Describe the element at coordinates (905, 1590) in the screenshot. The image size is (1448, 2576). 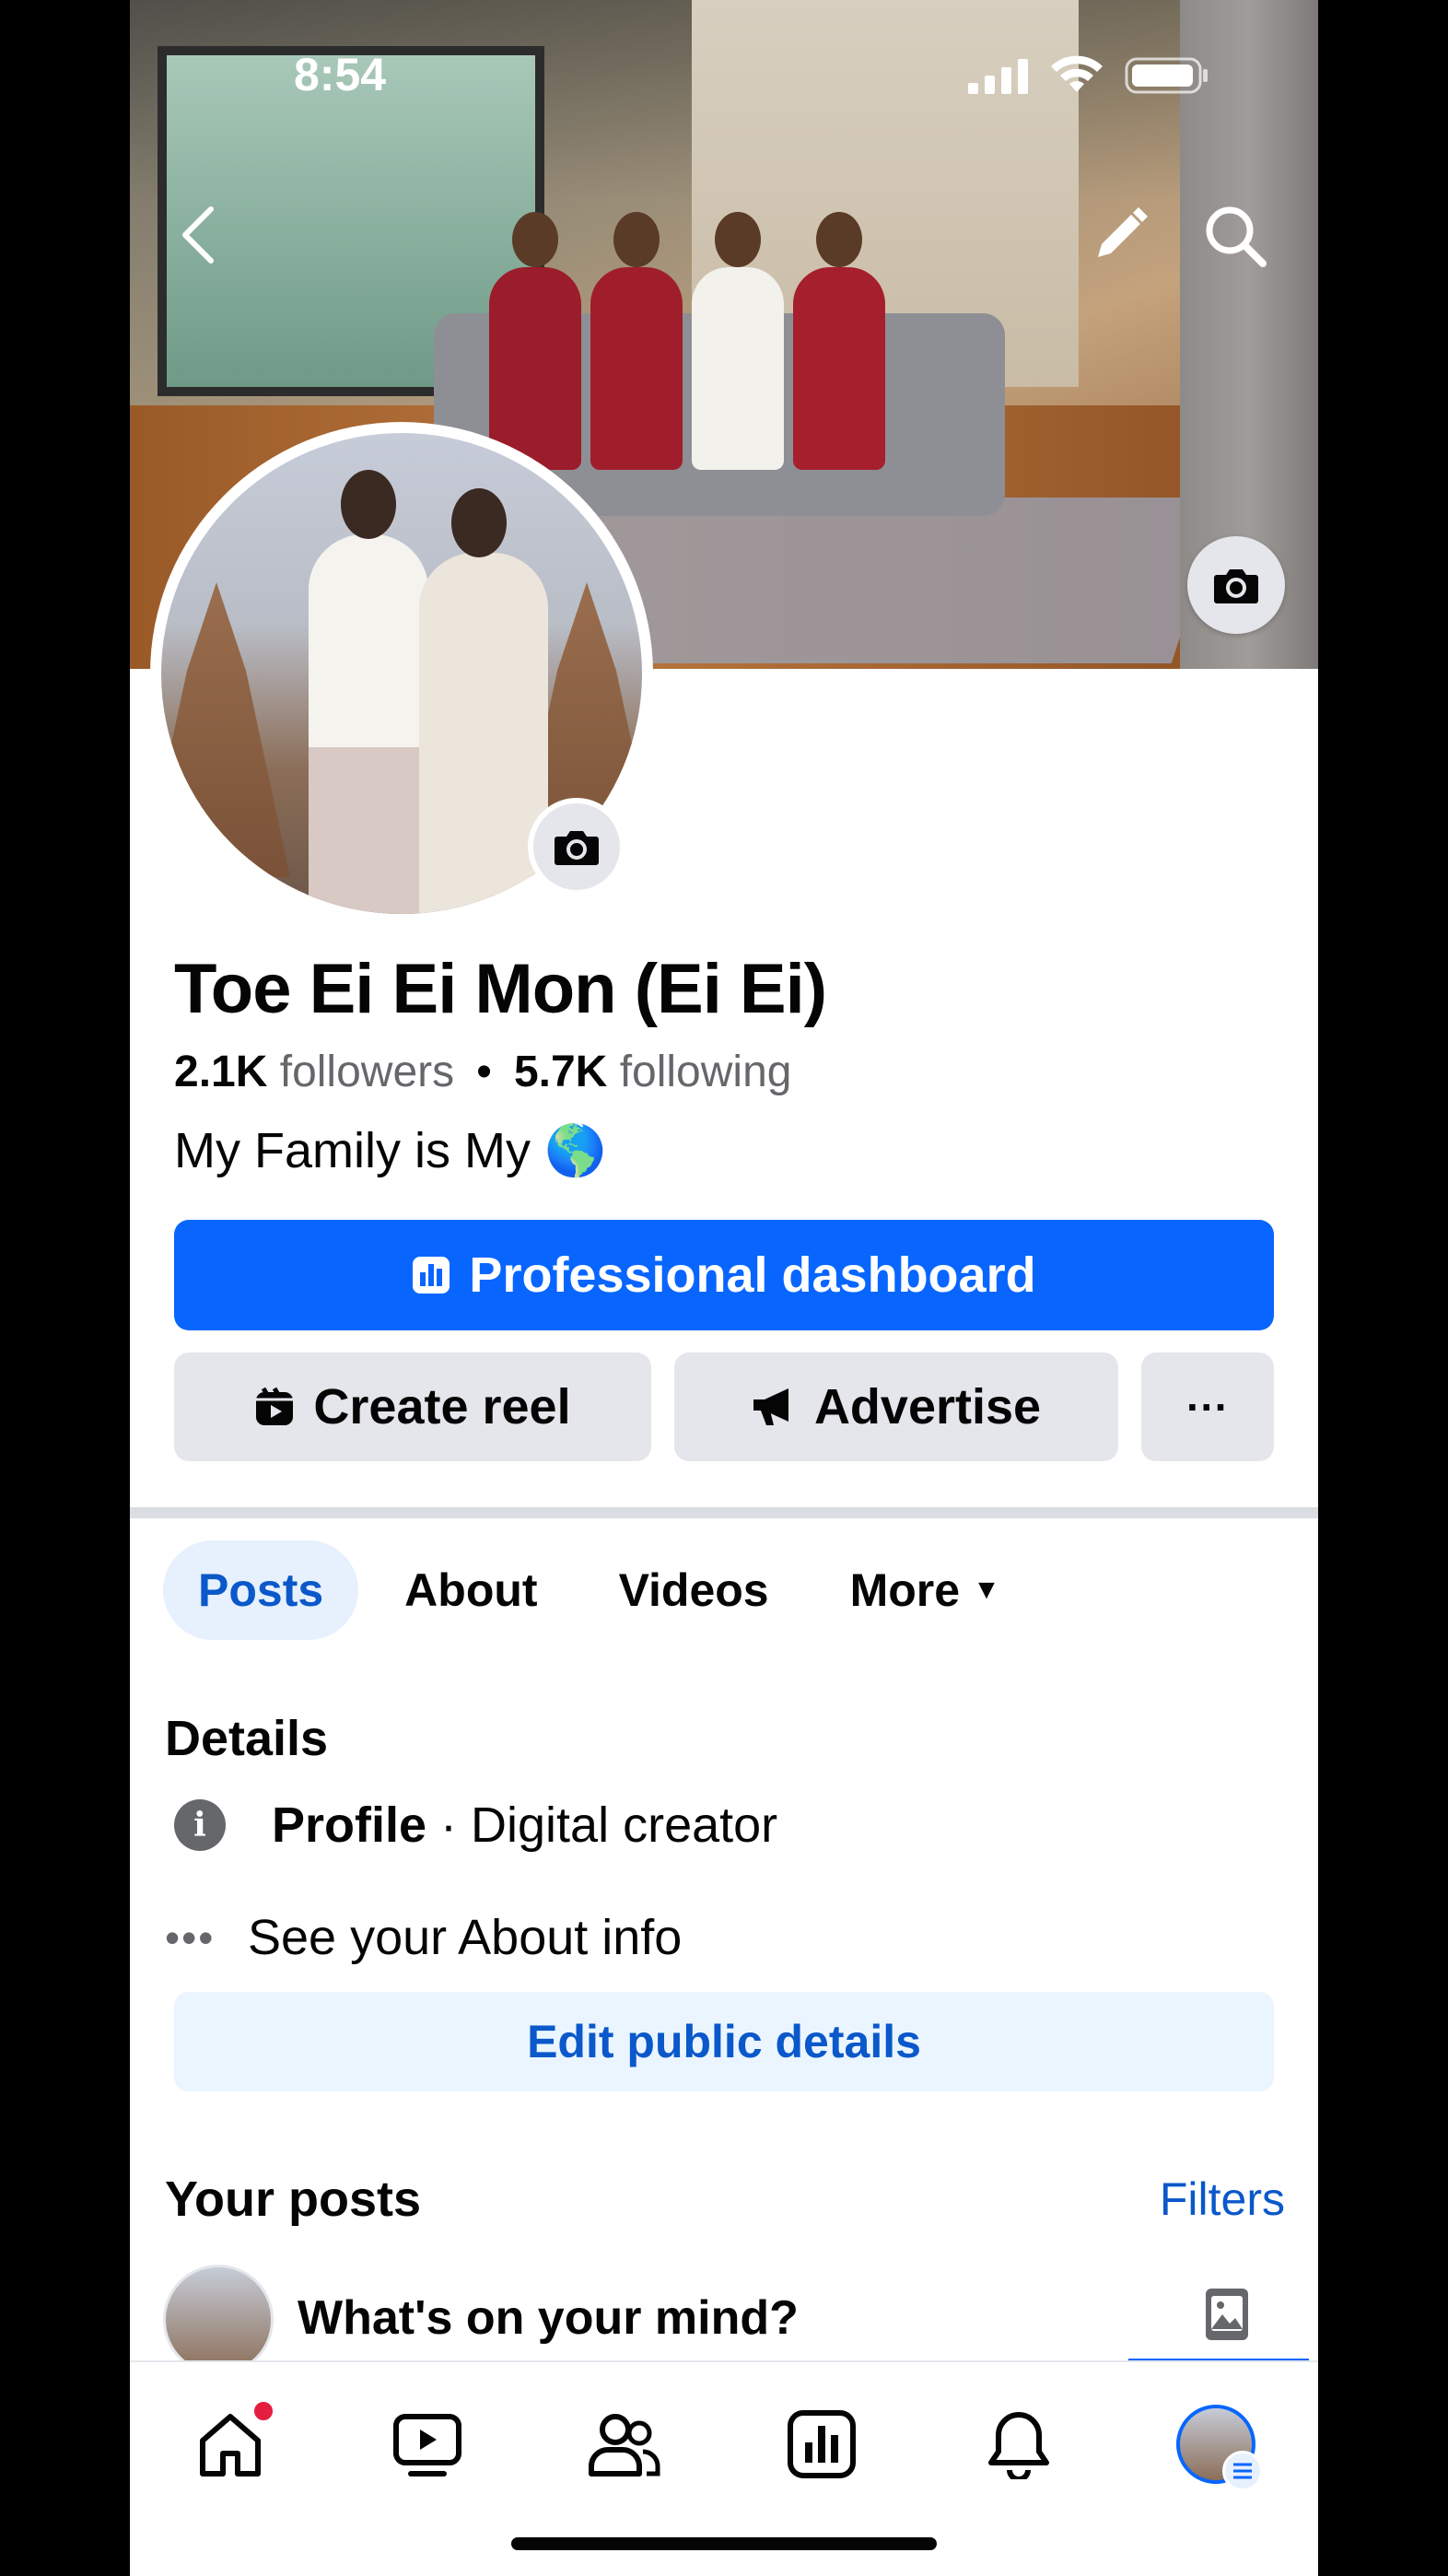
I see `tab-more-label: More` at that location.